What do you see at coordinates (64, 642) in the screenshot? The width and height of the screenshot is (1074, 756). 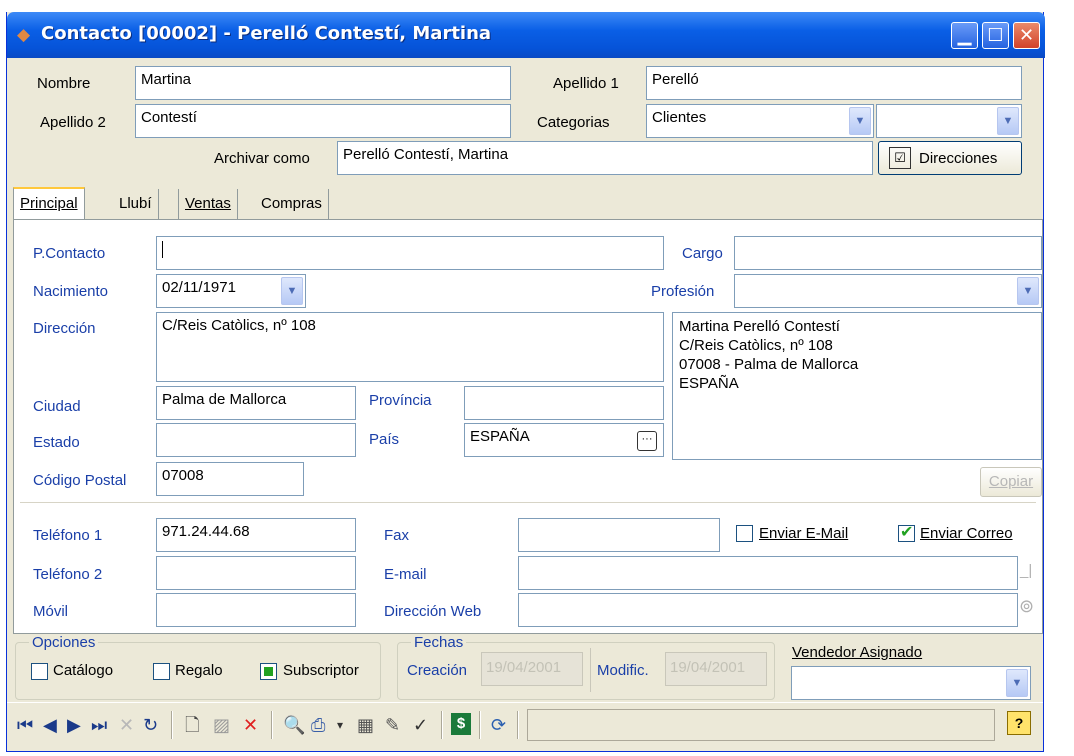 I see `opciones-title: Opciones` at bounding box center [64, 642].